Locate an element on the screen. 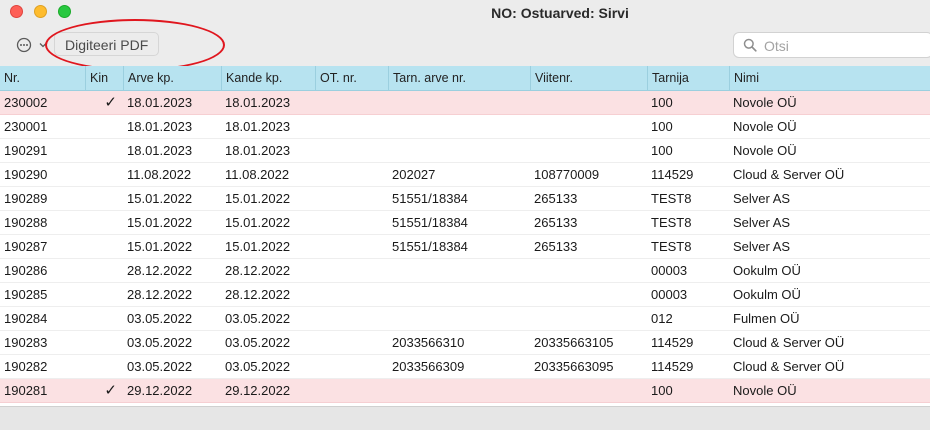 The height and width of the screenshot is (430, 930). search-field is located at coordinates (831, 45).